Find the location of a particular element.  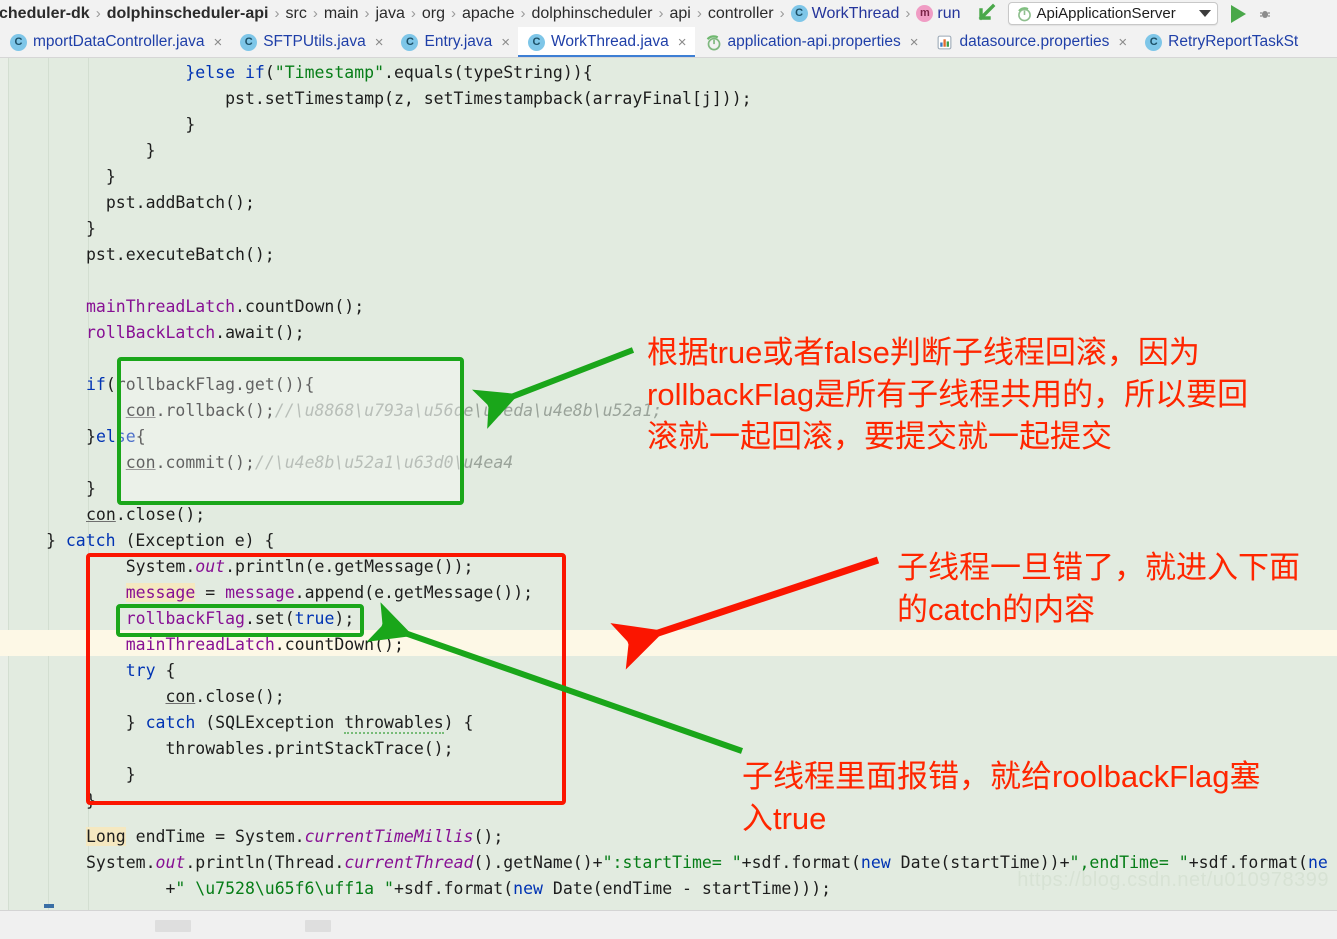

method-icon: m is located at coordinates (925, 13).